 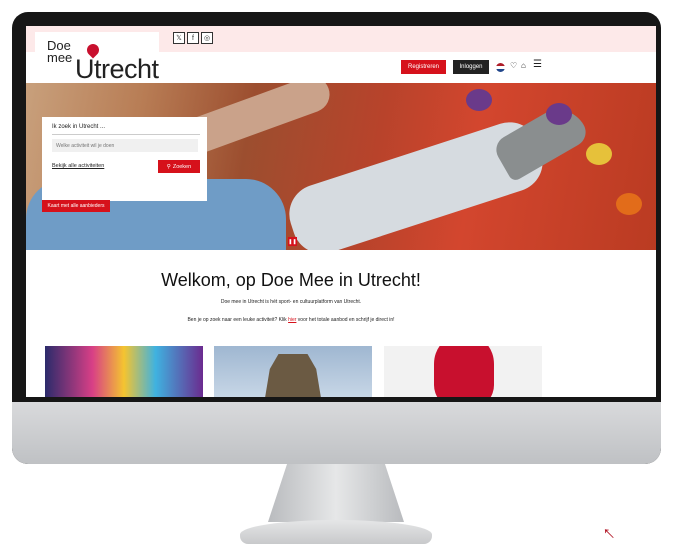 What do you see at coordinates (336, 433) in the screenshot?
I see `monitor-chin` at bounding box center [336, 433].